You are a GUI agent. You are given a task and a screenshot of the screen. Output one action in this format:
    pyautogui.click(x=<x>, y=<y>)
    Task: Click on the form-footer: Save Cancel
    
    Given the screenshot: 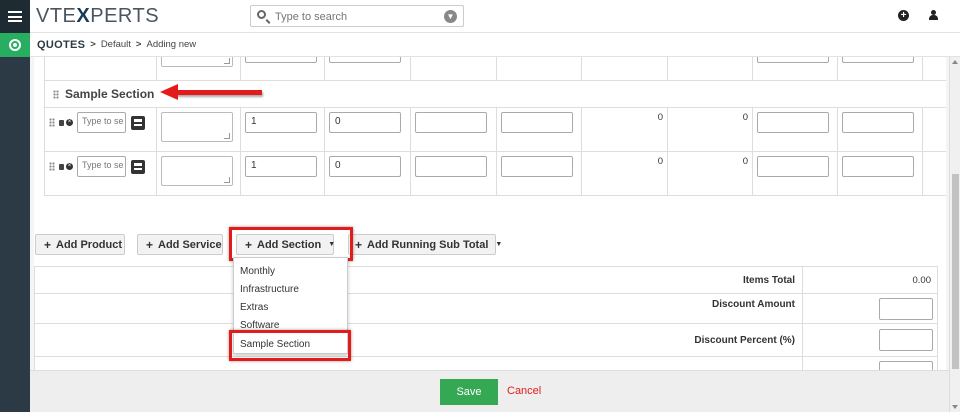 What is the action you would take?
    pyautogui.click(x=489, y=391)
    